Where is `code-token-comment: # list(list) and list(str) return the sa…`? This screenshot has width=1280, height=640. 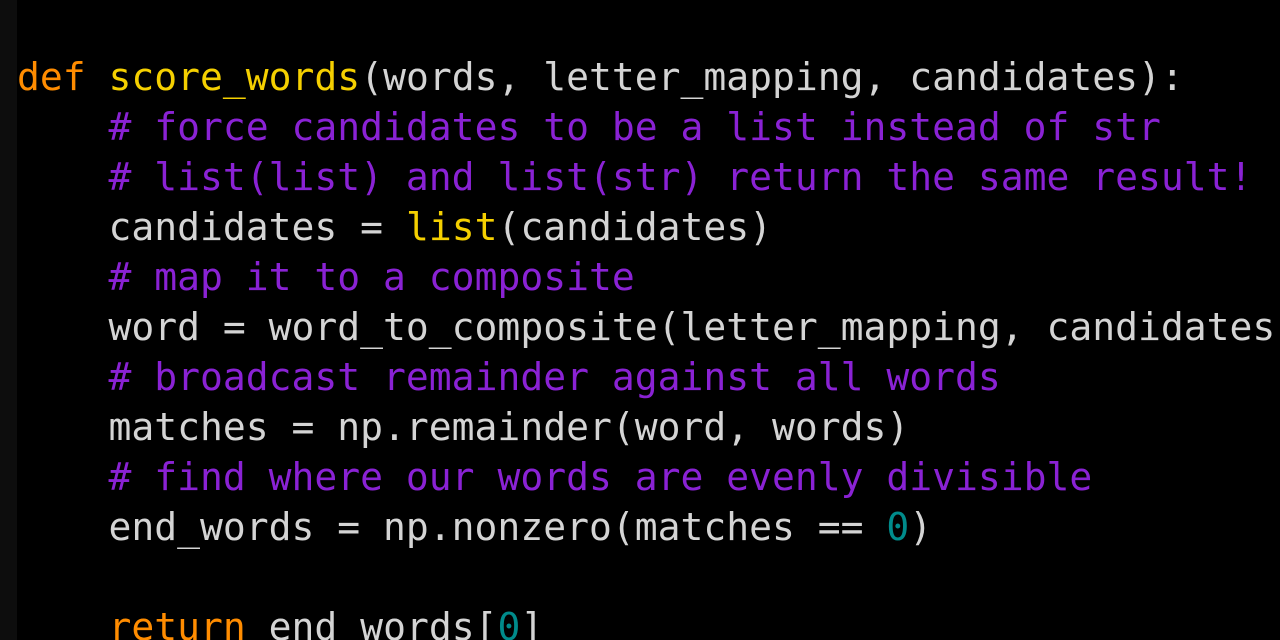
code-token-comment: # list(list) and list(str) return the sa… is located at coordinates (680, 177).